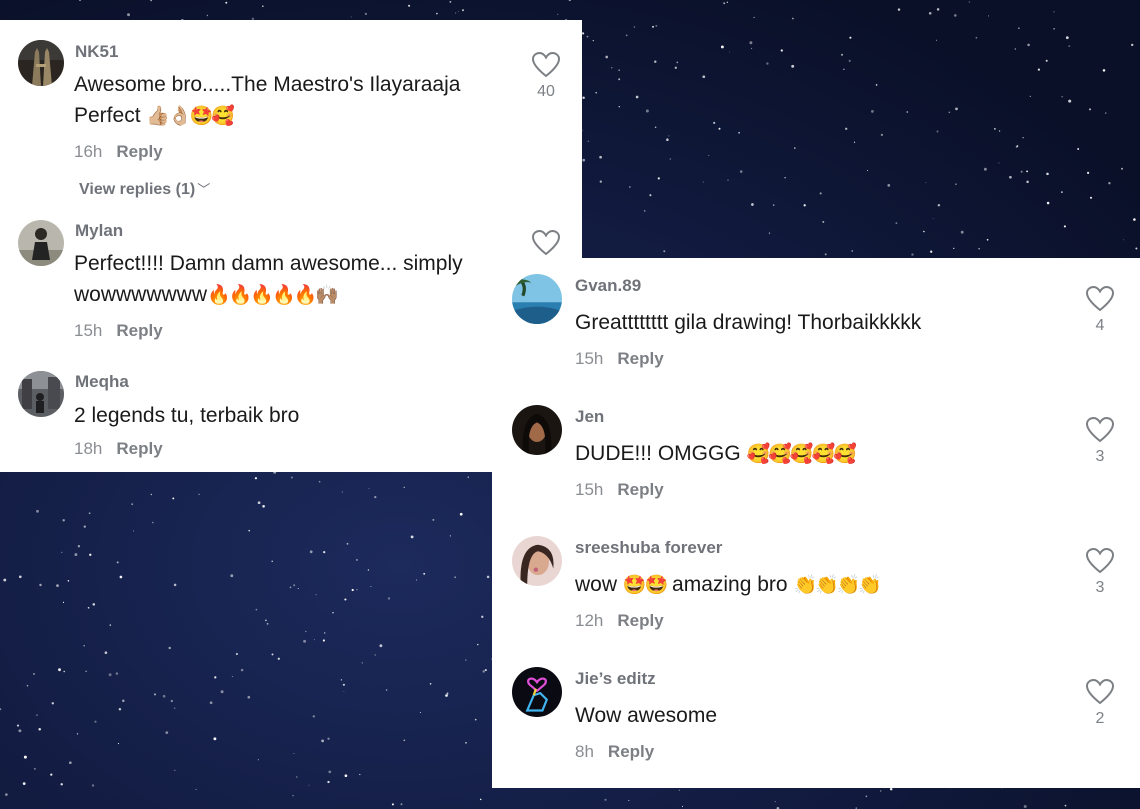  What do you see at coordinates (1100, 456) in the screenshot?
I see `like-count: 3` at bounding box center [1100, 456].